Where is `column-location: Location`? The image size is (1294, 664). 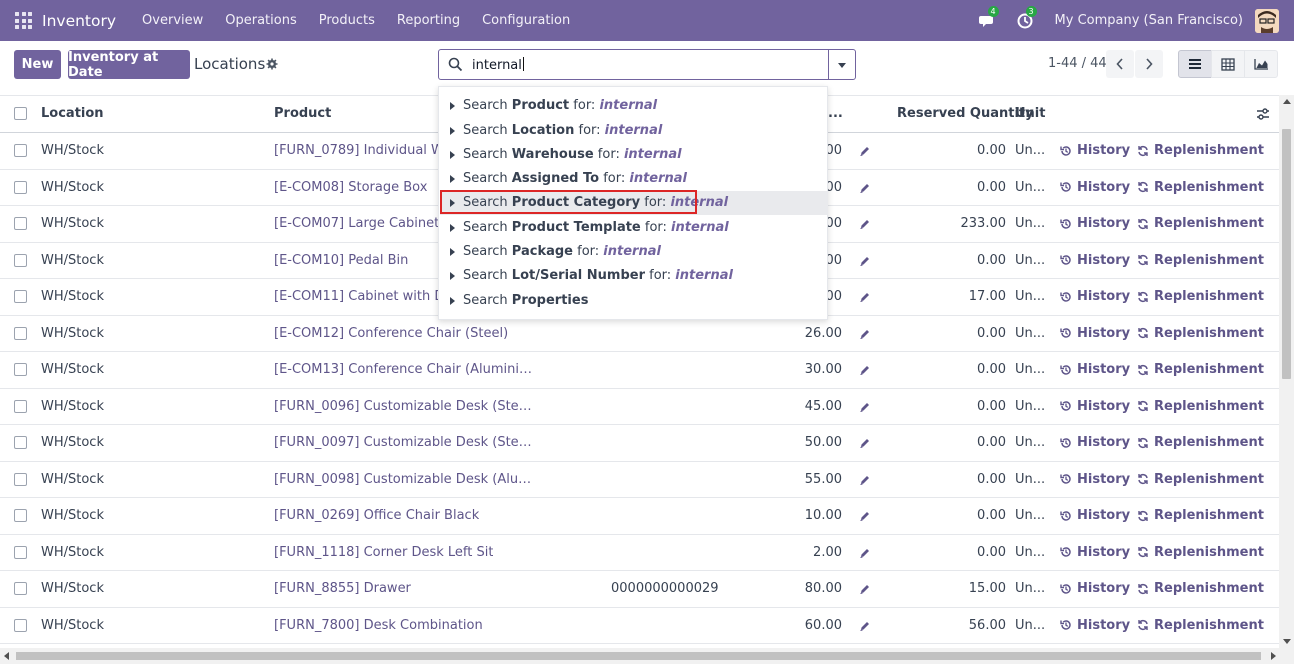 column-location: Location is located at coordinates (72, 113).